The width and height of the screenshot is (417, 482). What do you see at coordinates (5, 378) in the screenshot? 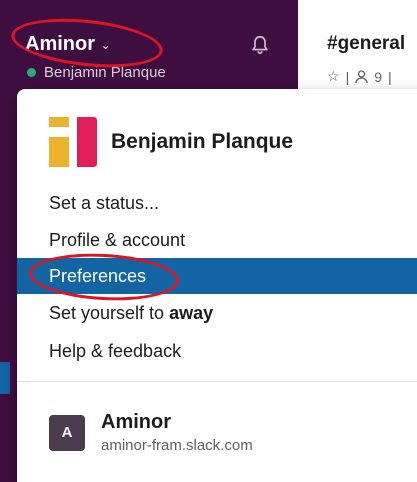
I see `sidebar-selected-indicator` at bounding box center [5, 378].